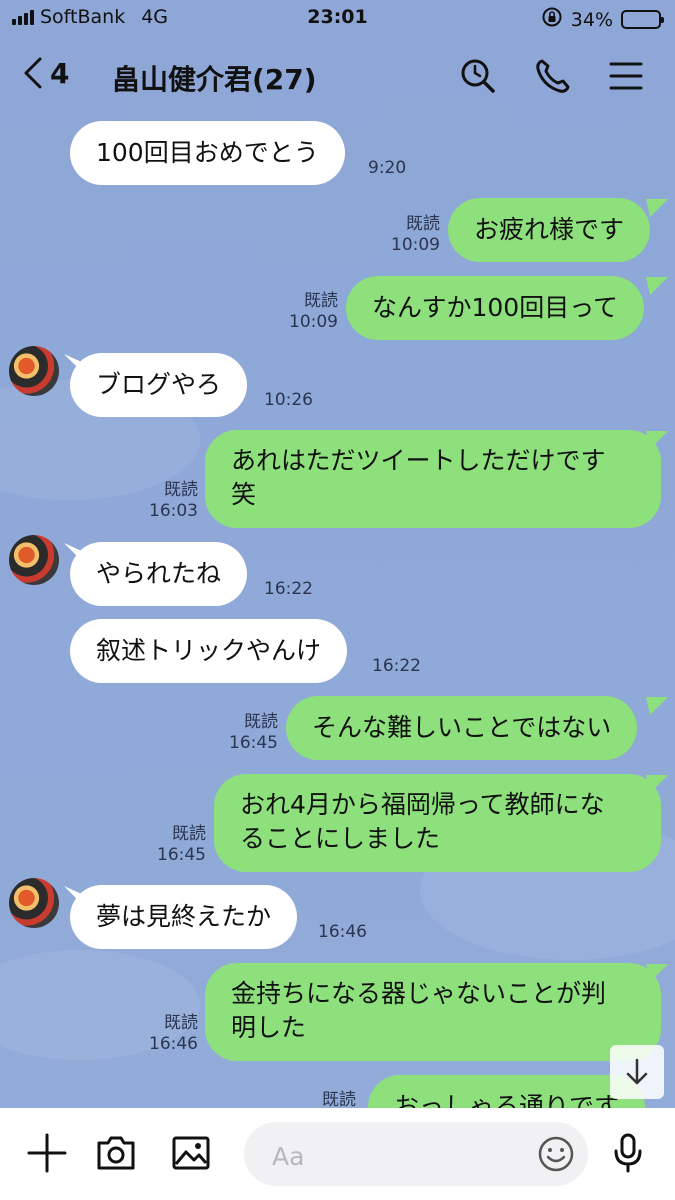 The width and height of the screenshot is (675, 1200). Describe the element at coordinates (556, 1154) in the screenshot. I see `emoji-icon` at that location.